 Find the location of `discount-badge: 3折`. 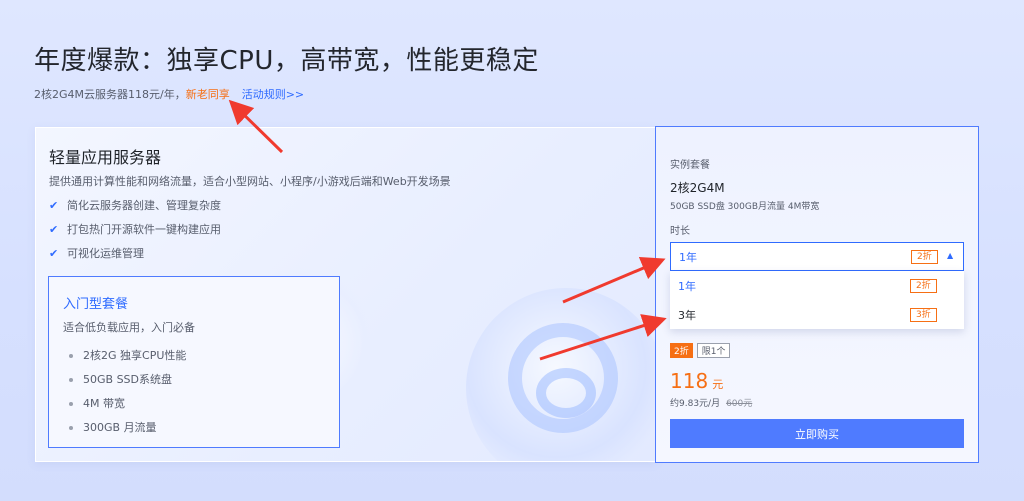

discount-badge: 3折 is located at coordinates (923, 315).